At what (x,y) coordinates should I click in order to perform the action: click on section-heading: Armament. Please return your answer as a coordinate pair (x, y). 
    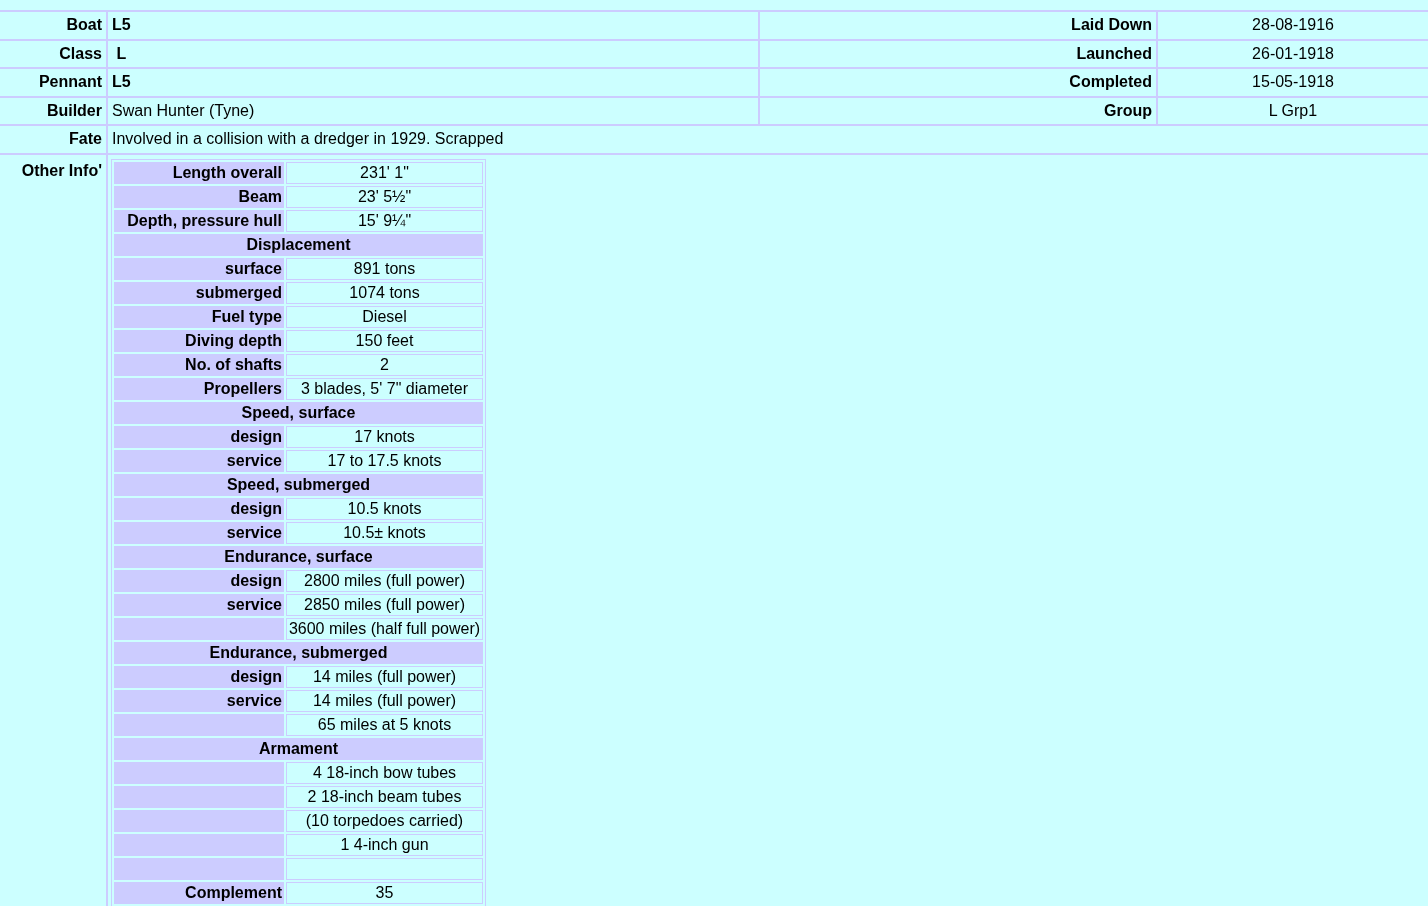
    Looking at the image, I should click on (298, 748).